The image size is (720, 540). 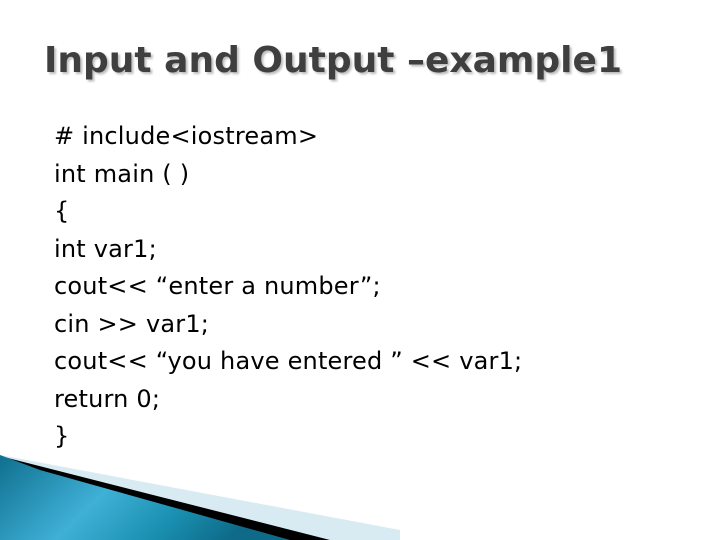 I want to click on code-line: cout<< “enter a number”;, so click(x=217, y=286).